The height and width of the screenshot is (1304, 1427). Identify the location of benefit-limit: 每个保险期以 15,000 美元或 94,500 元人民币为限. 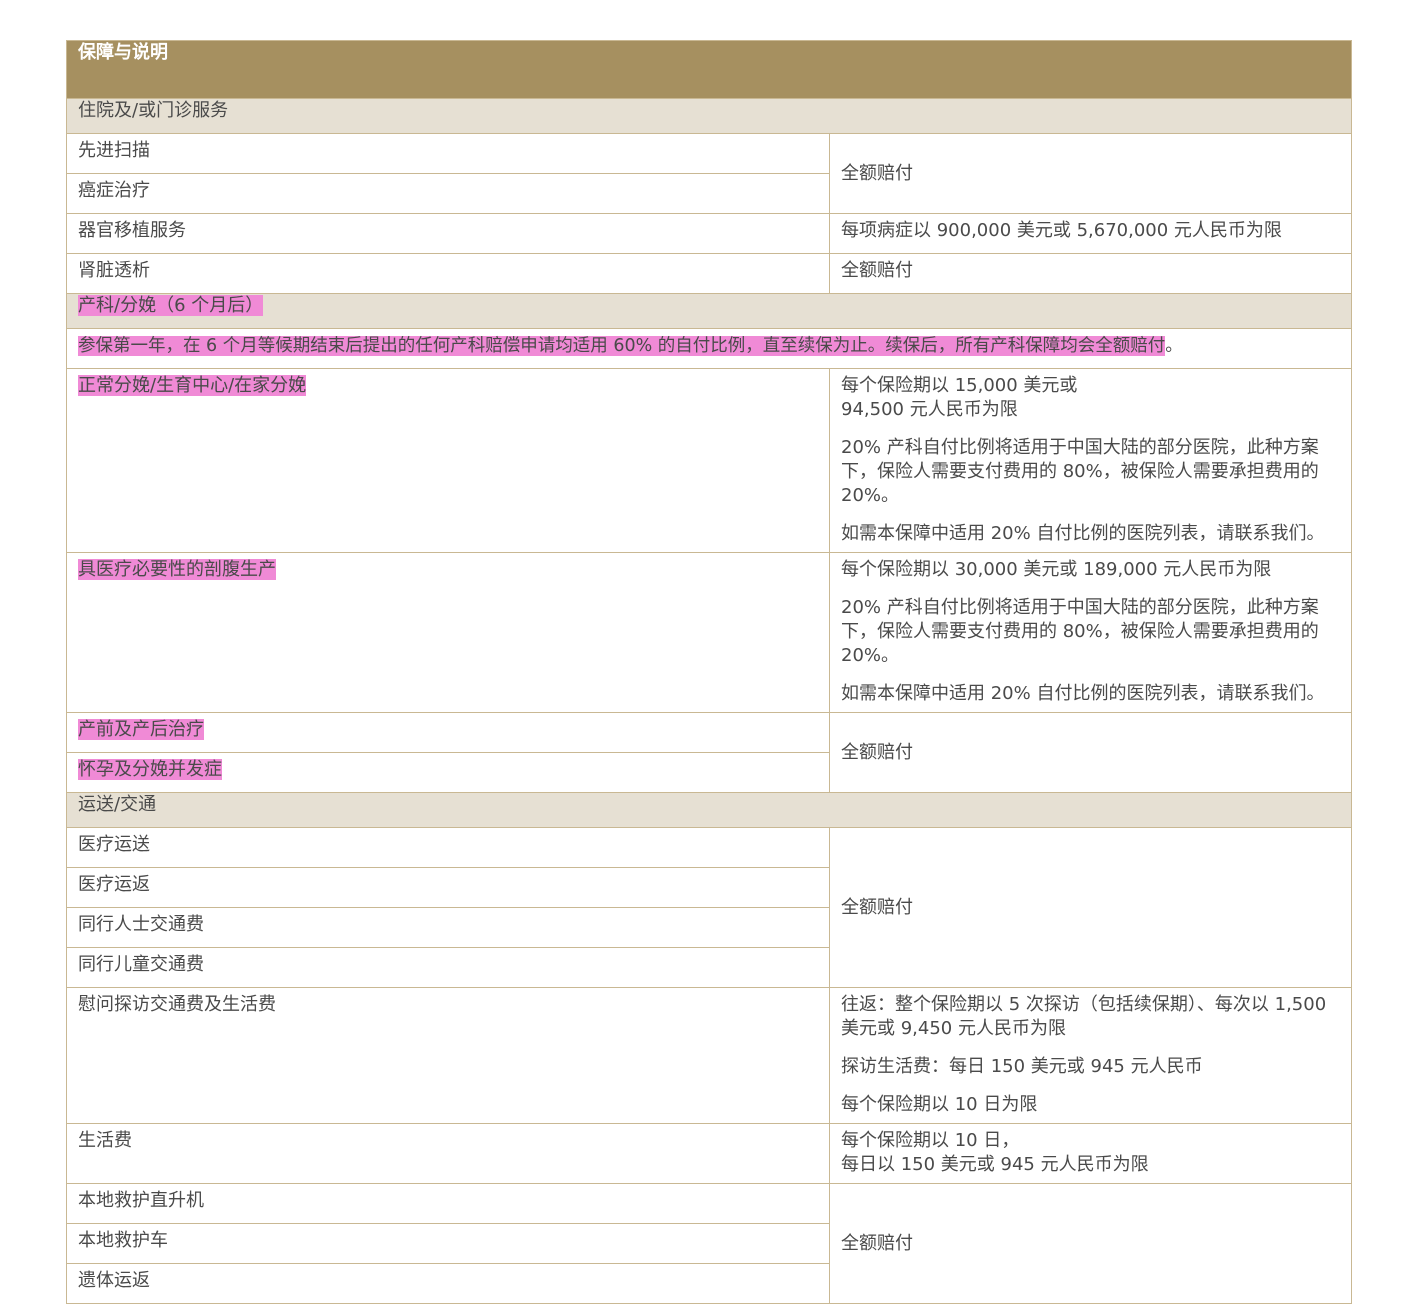
(959, 397).